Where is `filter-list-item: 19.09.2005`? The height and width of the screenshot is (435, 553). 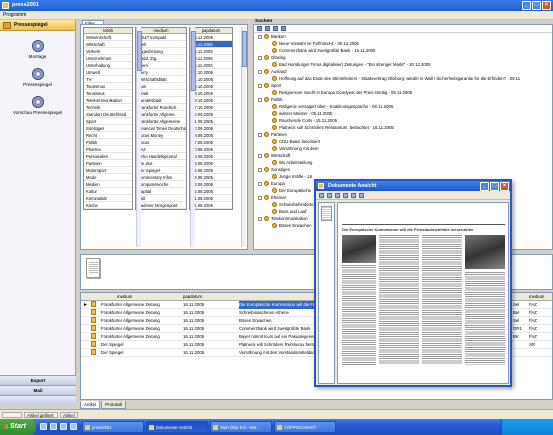
filter-list-item: 19.09.2005 is located at coordinates (211, 135).